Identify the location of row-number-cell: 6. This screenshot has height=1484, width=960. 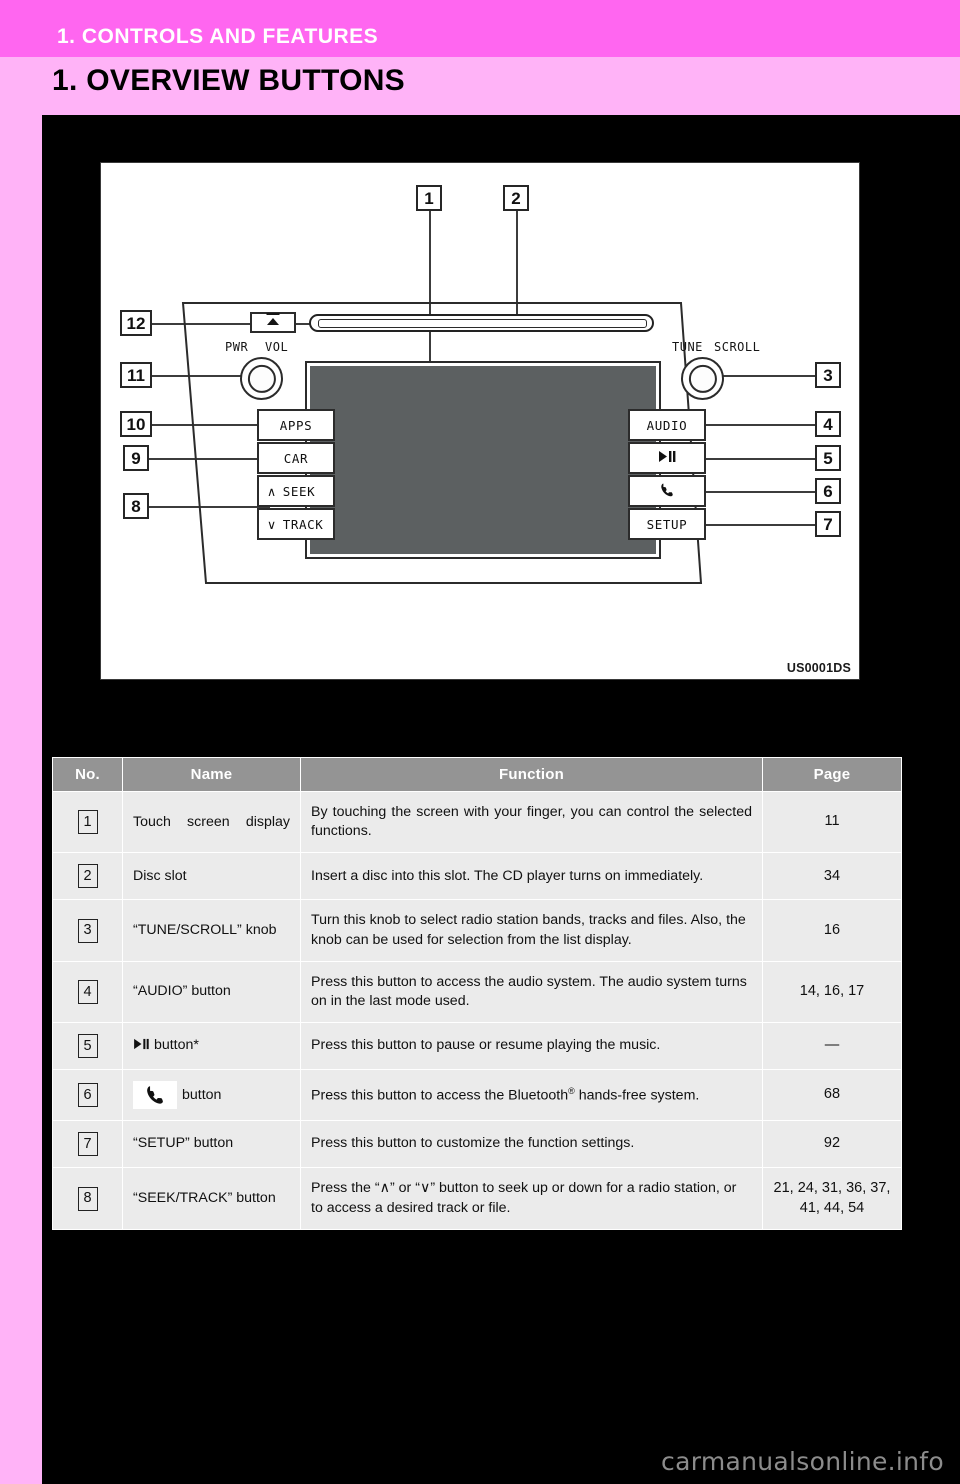
(87, 1095).